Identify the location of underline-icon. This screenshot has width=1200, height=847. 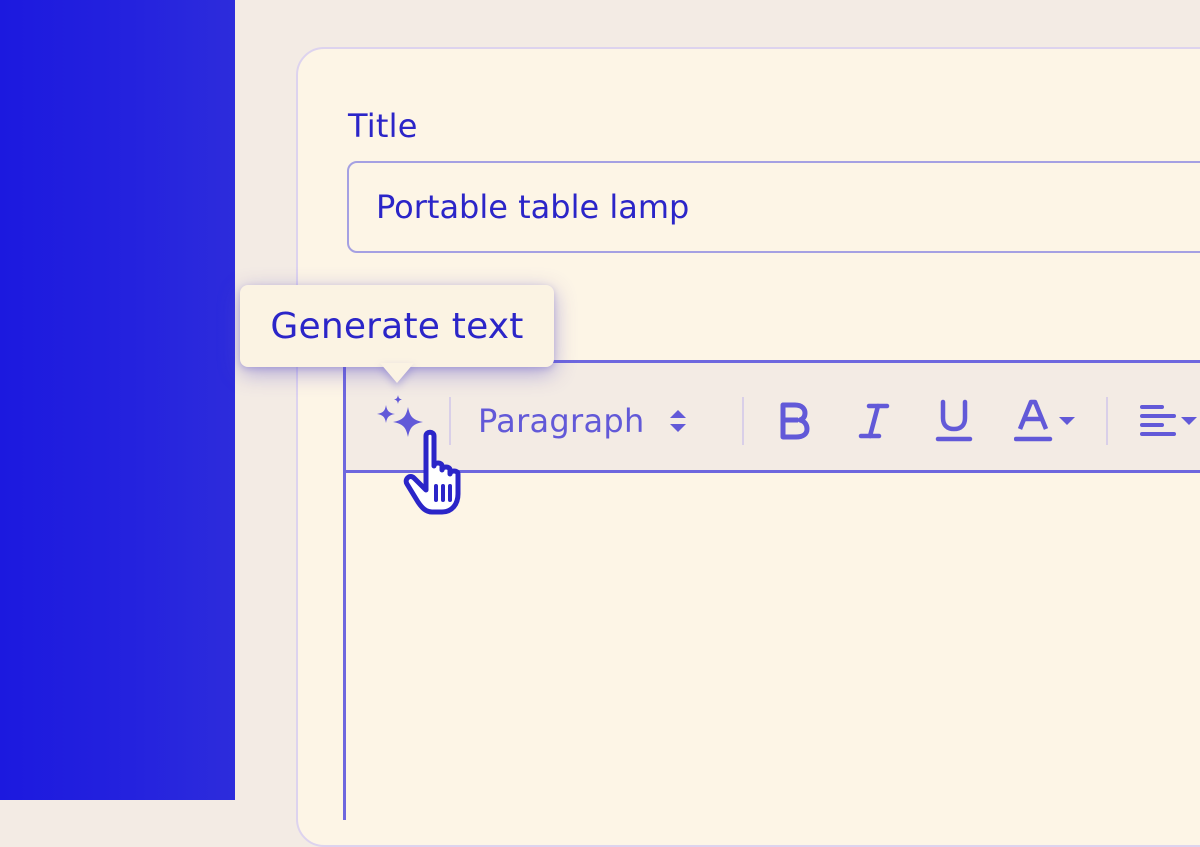
(954, 420).